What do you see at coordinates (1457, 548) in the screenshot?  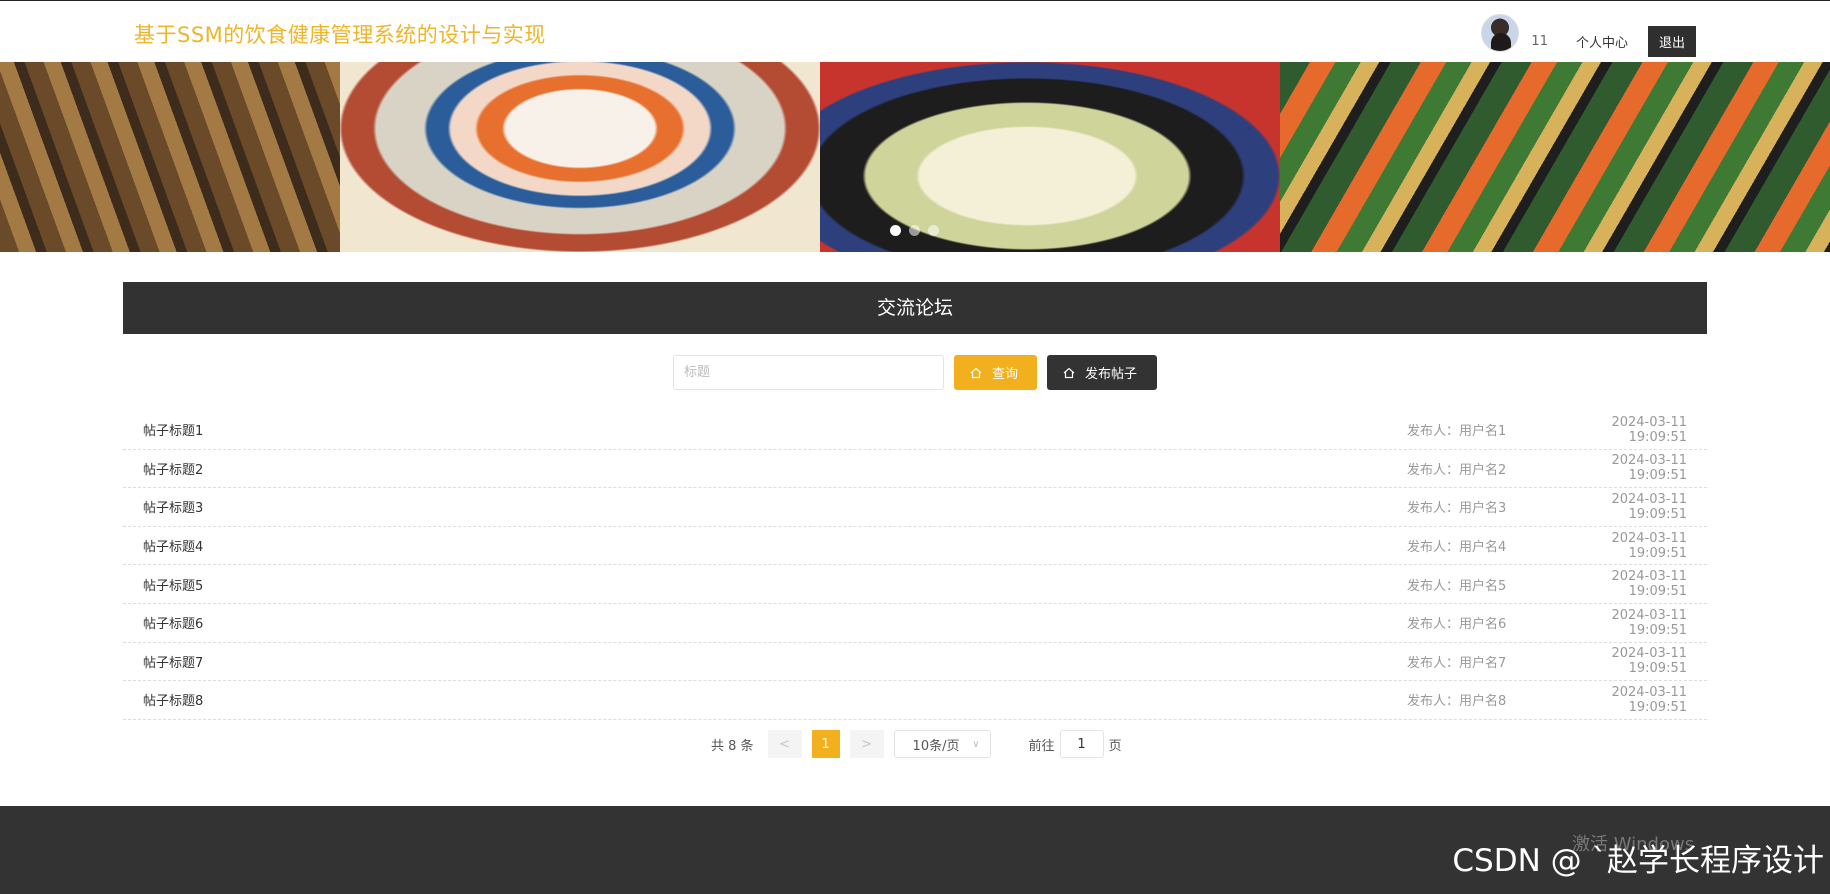 I see `post-author: 发布人：用户名4` at bounding box center [1457, 548].